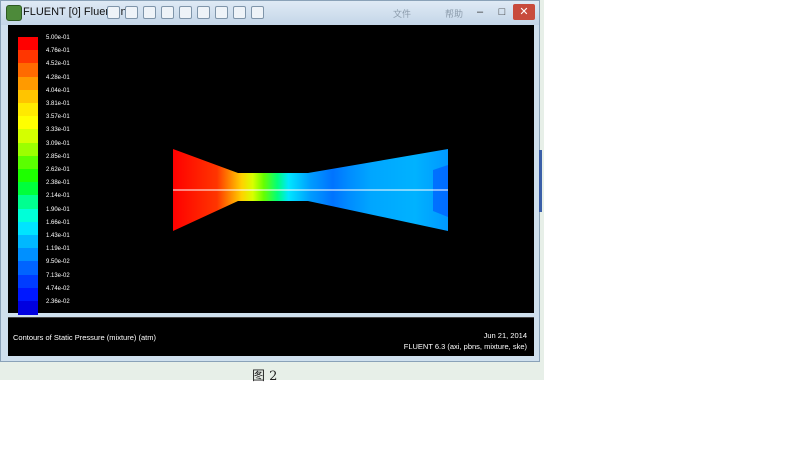  Describe the element at coordinates (270, 13) in the screenshot. I see `title-bar: FLUENT [0] Fluent Inc 文件 帮助 – □ ✕` at that location.